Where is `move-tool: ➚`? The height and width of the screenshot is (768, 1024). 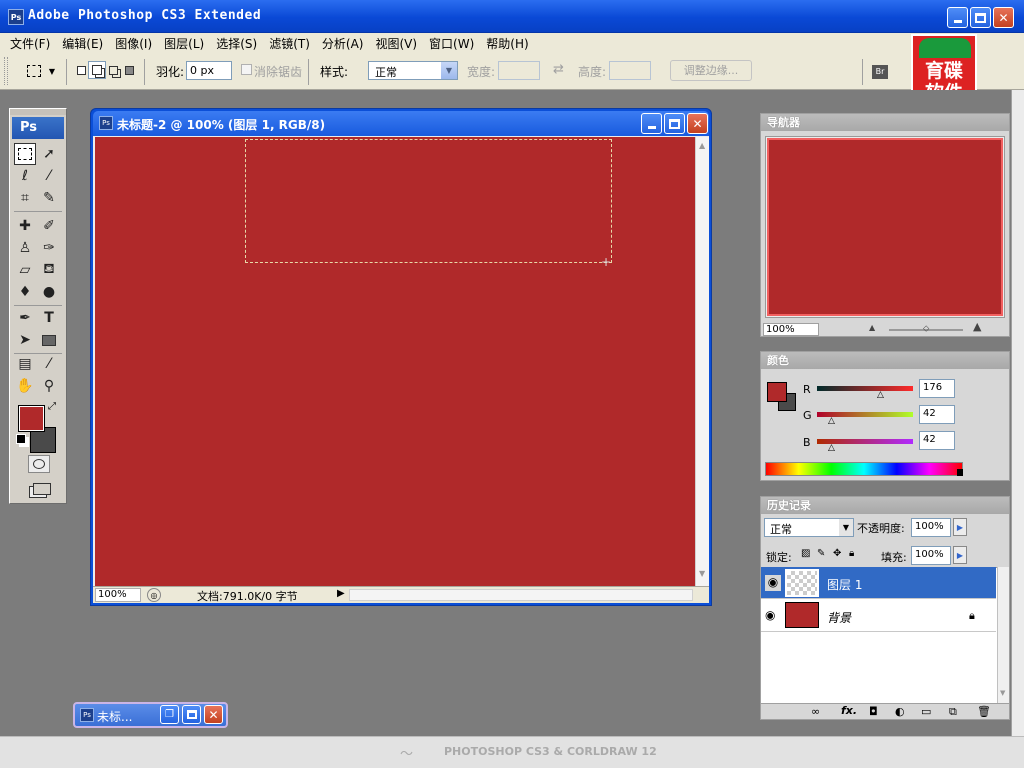
move-tool: ➚ is located at coordinates (49, 154).